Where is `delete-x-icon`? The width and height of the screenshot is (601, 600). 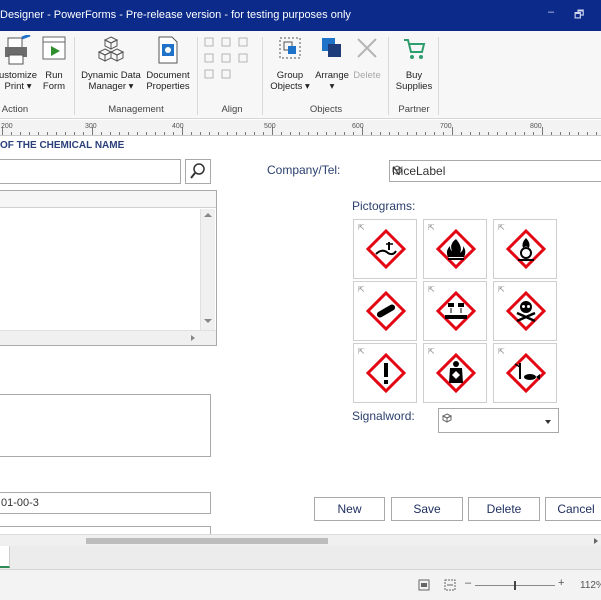
delete-x-icon is located at coordinates (367, 48).